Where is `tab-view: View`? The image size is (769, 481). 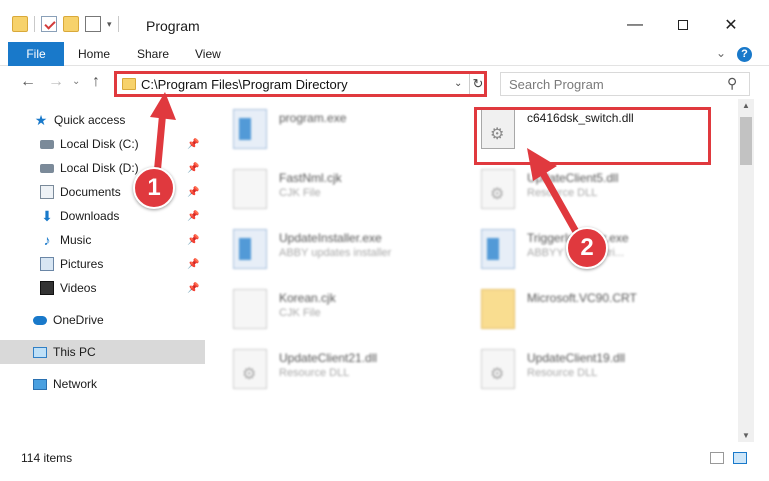
tab-view: View is located at coordinates (208, 54).